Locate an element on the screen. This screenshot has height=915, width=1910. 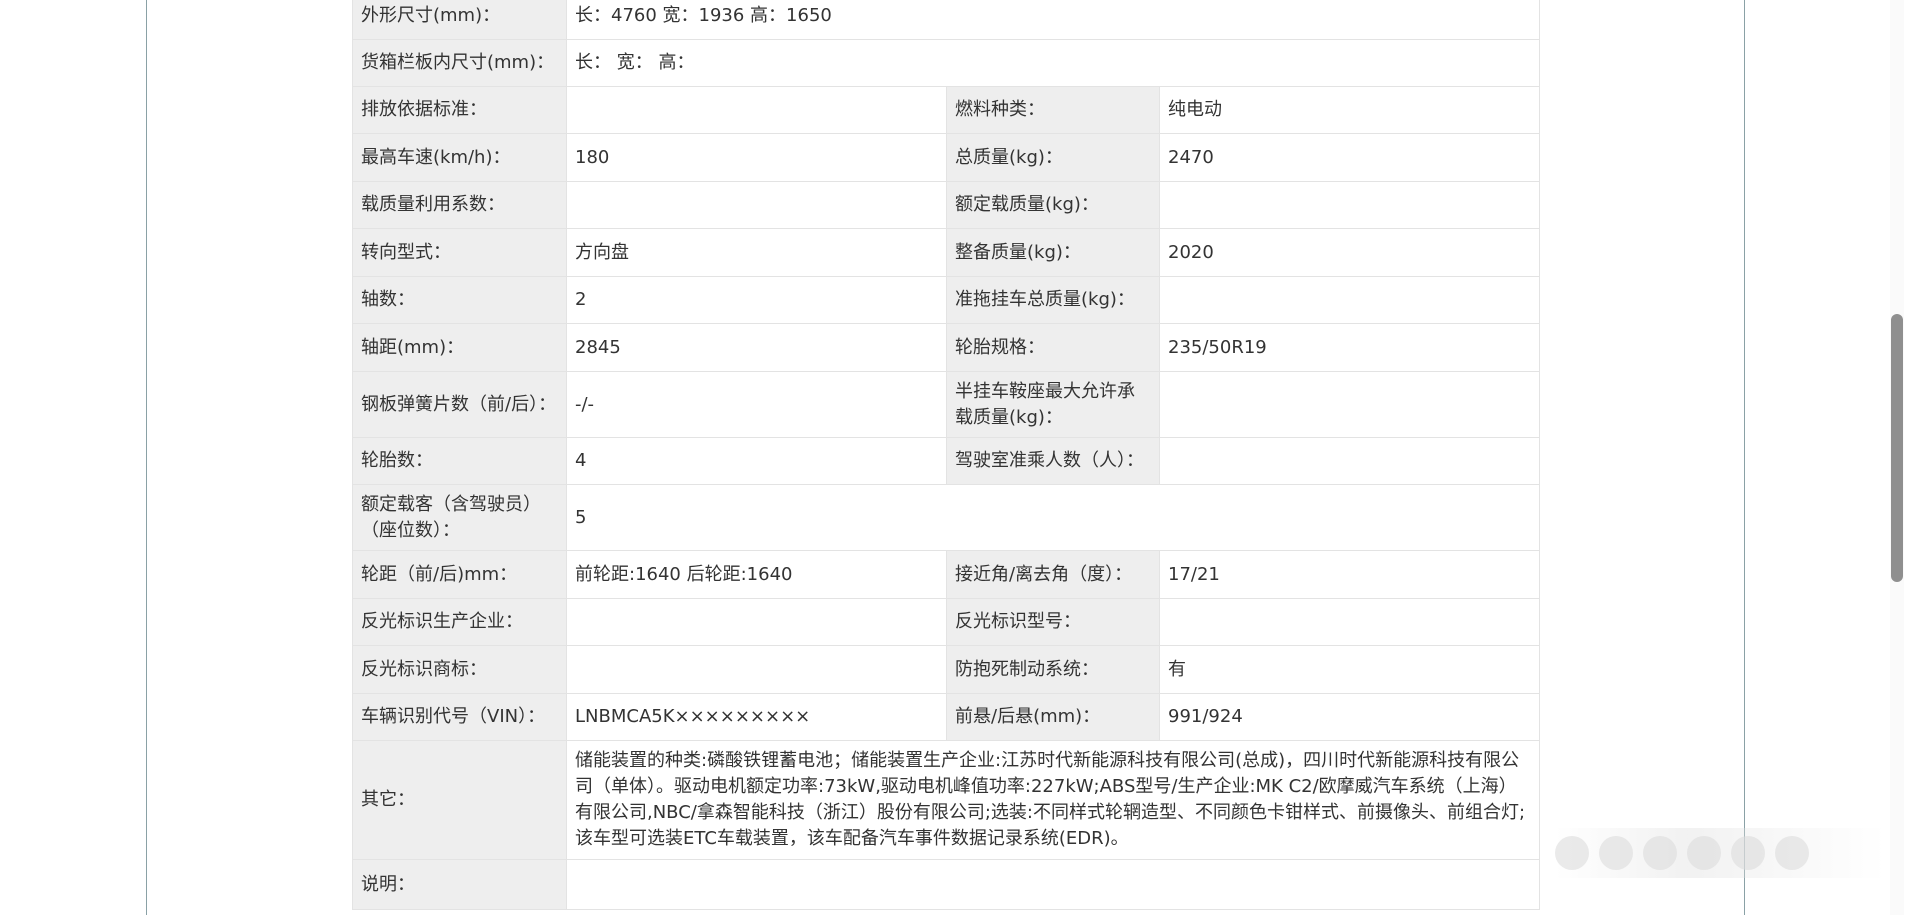
table-row: 说明： is located at coordinates (946, 884).